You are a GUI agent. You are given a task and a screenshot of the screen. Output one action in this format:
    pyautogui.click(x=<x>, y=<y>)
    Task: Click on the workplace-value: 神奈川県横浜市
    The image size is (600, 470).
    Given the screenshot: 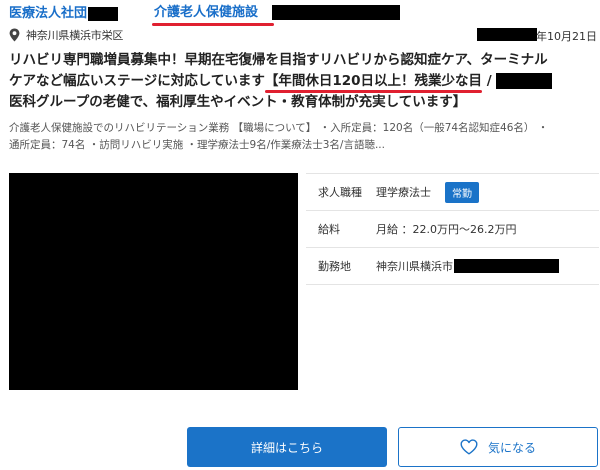 What is the action you would take?
    pyautogui.click(x=414, y=266)
    